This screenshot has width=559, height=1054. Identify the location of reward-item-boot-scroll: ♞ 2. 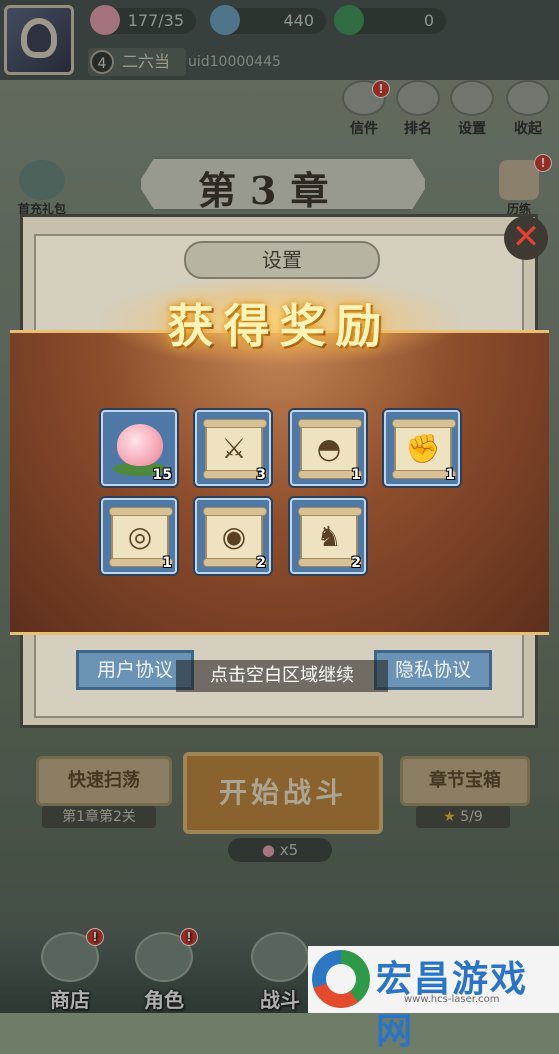
(328, 536).